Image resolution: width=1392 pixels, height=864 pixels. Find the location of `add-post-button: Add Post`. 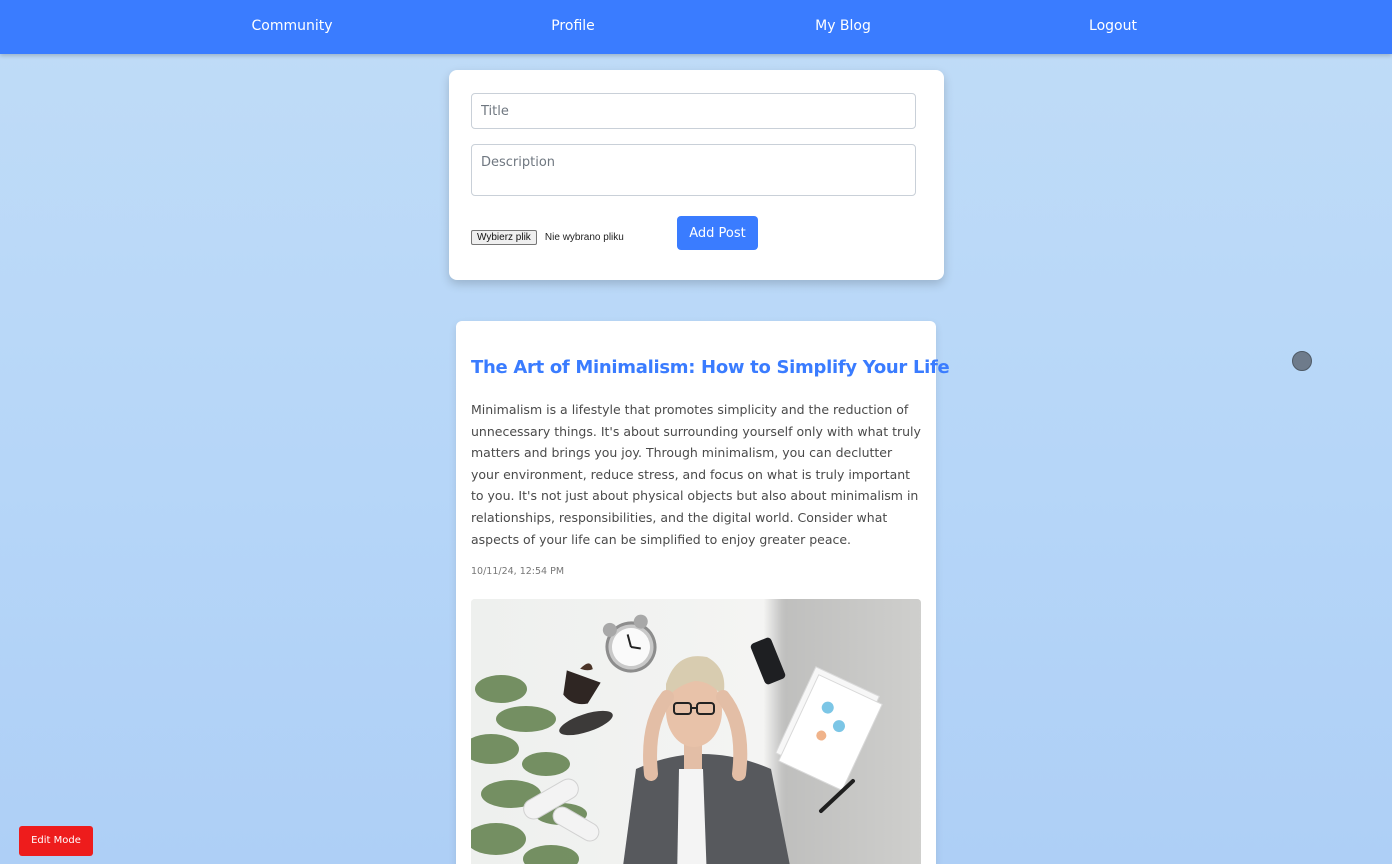

add-post-button: Add Post is located at coordinates (717, 233).